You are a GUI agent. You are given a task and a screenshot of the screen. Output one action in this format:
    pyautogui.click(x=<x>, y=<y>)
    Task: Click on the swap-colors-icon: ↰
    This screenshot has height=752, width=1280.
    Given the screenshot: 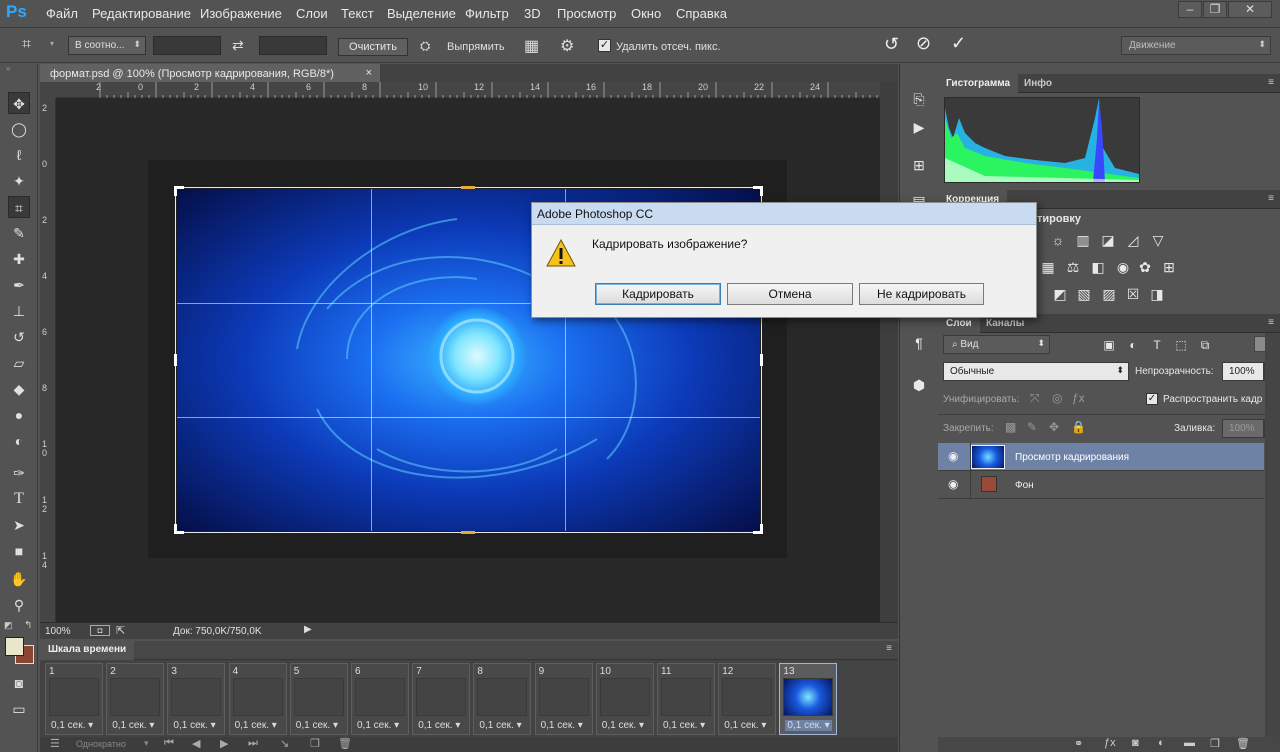 What is the action you would take?
    pyautogui.click(x=28, y=625)
    